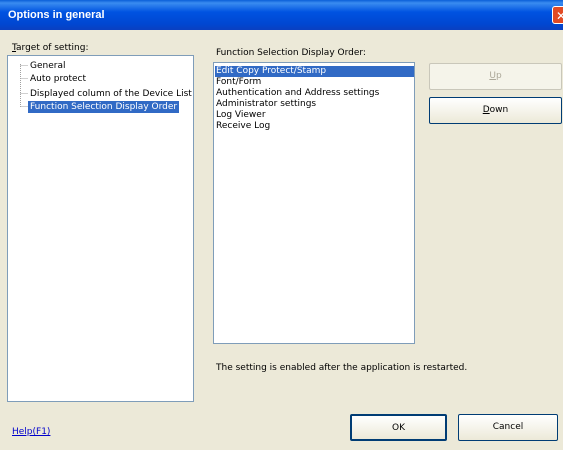 The width and height of the screenshot is (563, 450). I want to click on display-order-label: Function Selection Display Order:, so click(291, 53).